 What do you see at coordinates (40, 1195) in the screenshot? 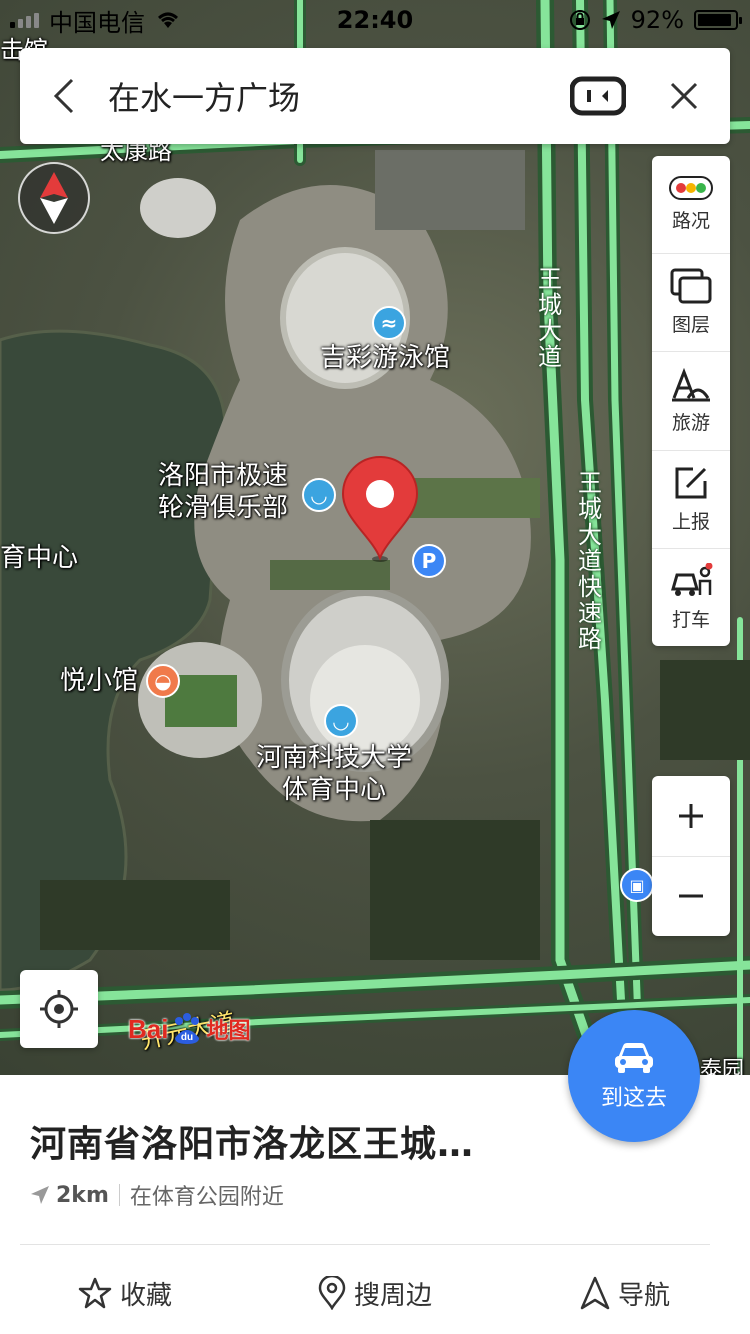
I see `direction-arrow-icon` at bounding box center [40, 1195].